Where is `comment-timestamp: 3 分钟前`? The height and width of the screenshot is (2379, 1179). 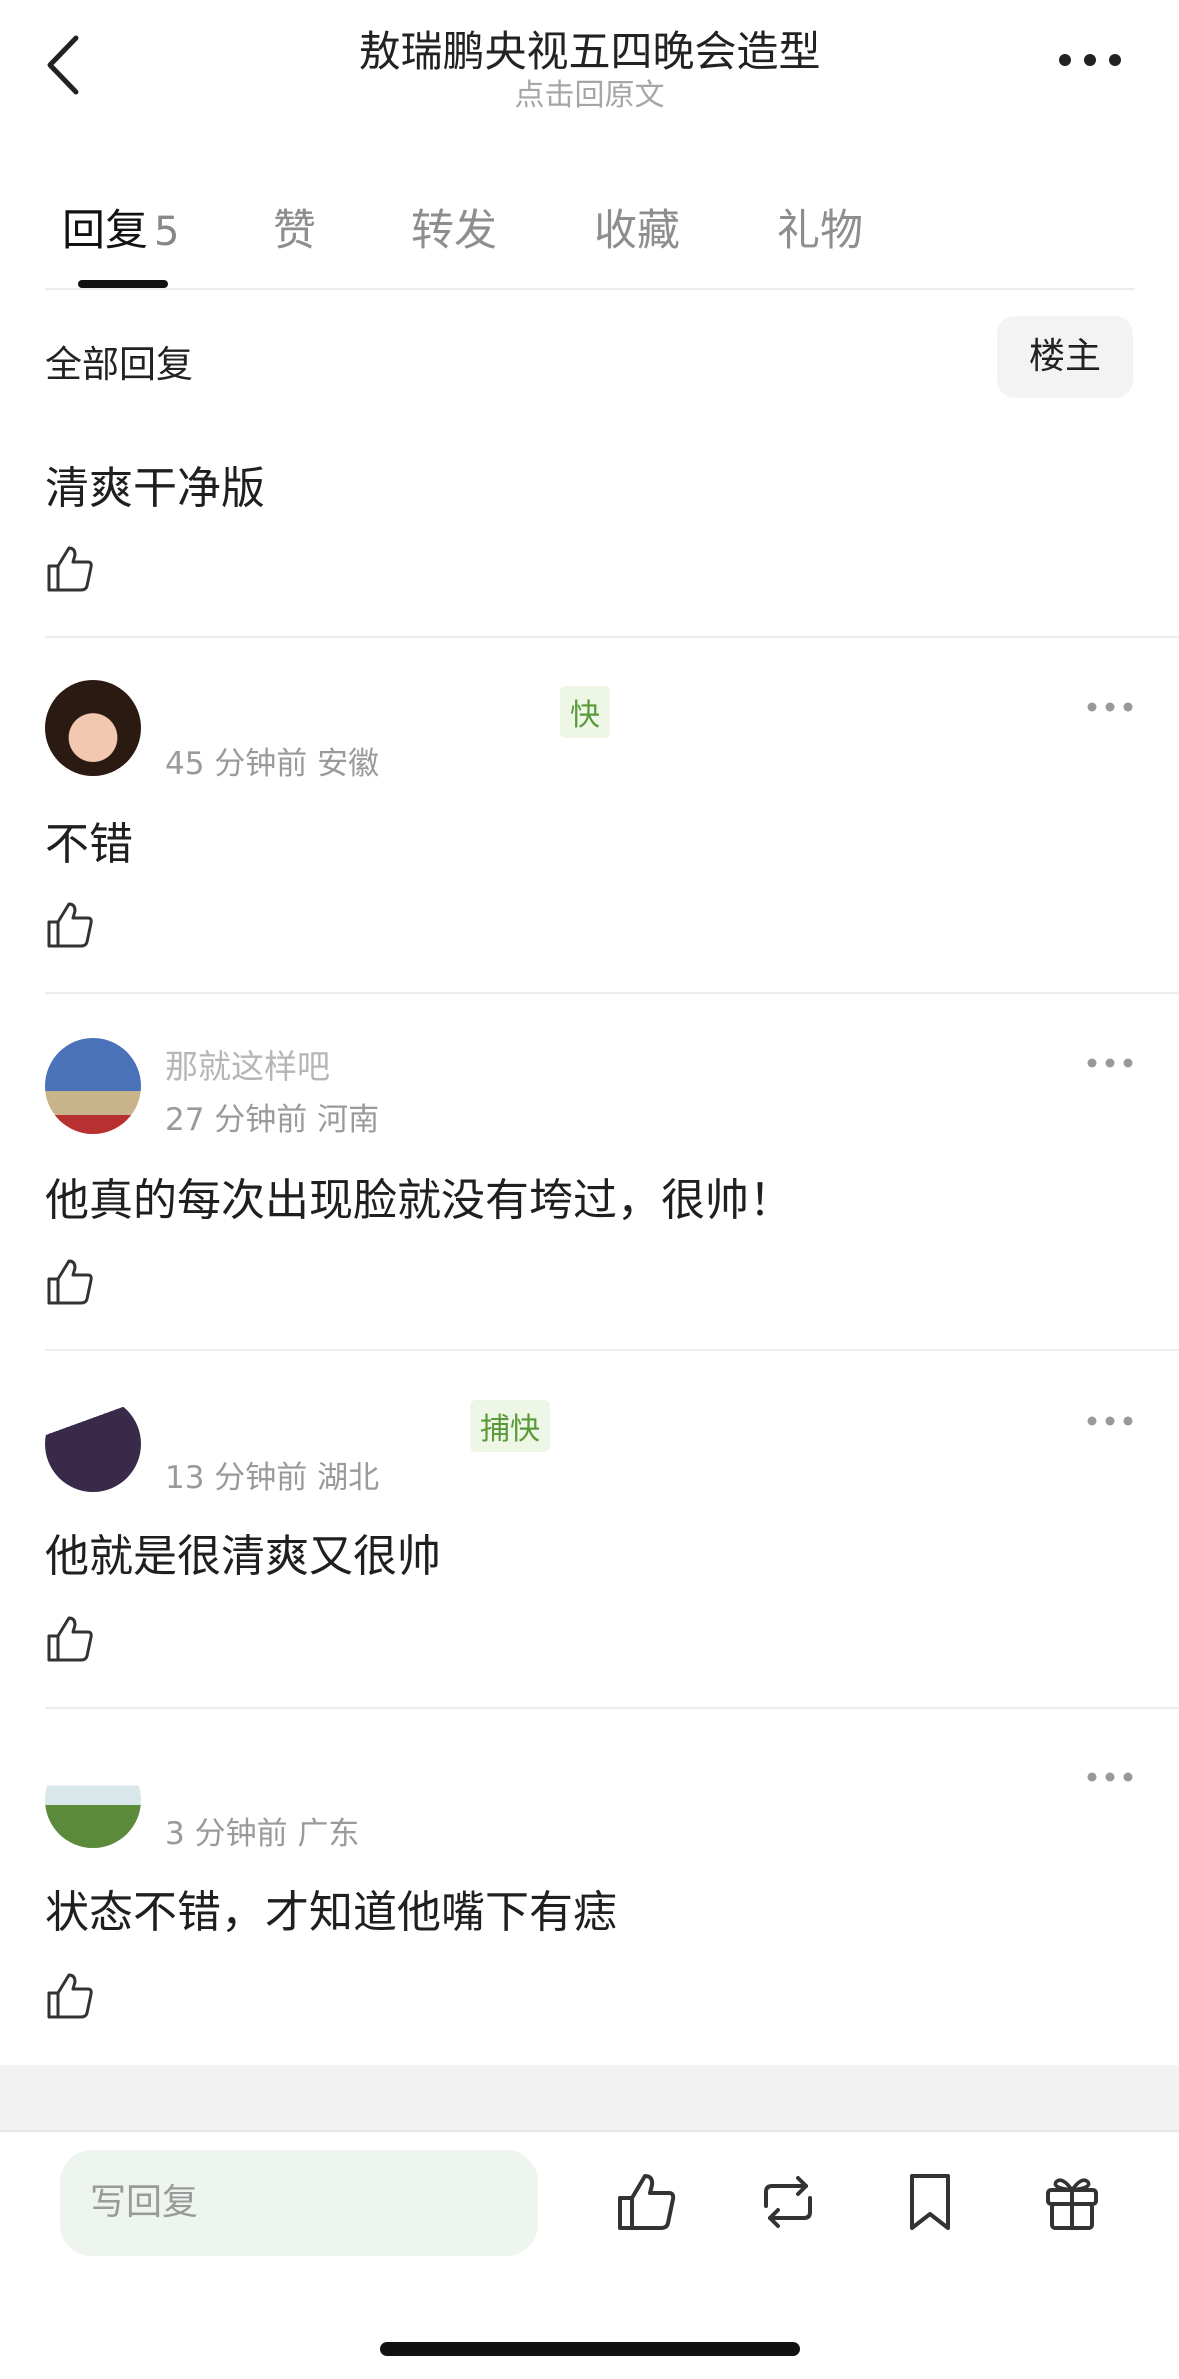
comment-timestamp: 3 分钟前 is located at coordinates (226, 1834).